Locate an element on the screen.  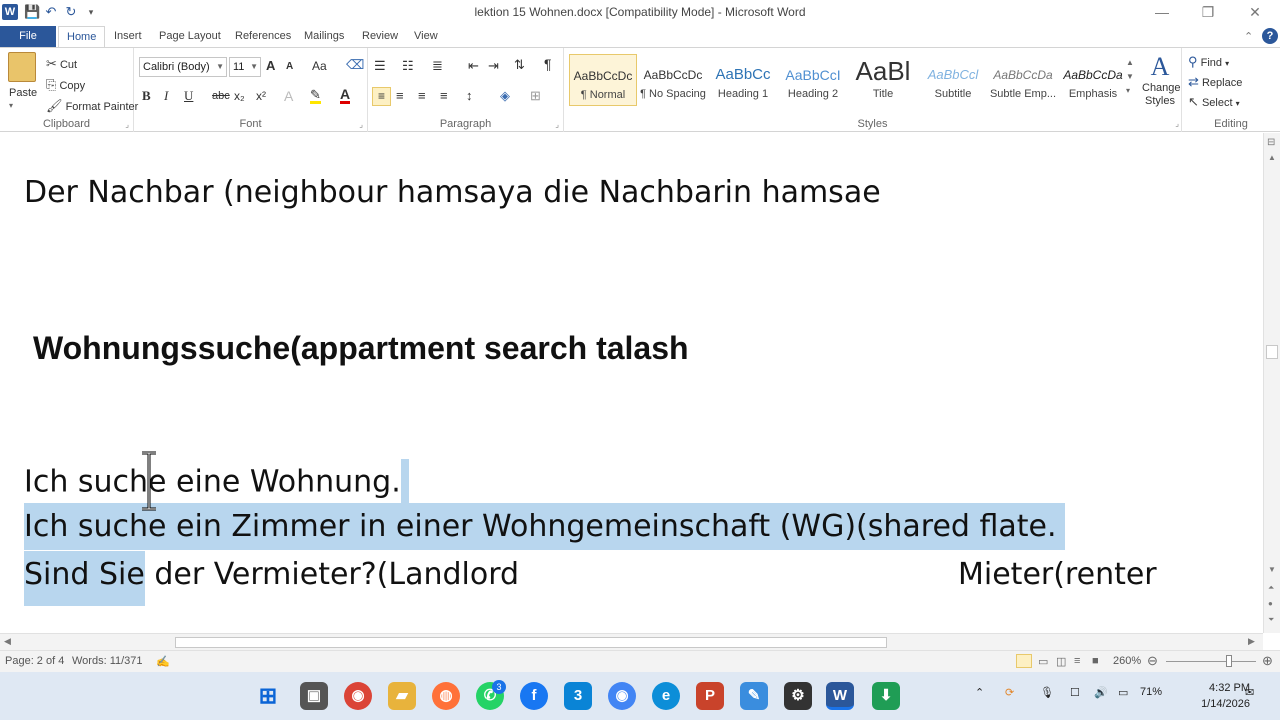
style-title: AaBl Title is located at coordinates (883, 80).